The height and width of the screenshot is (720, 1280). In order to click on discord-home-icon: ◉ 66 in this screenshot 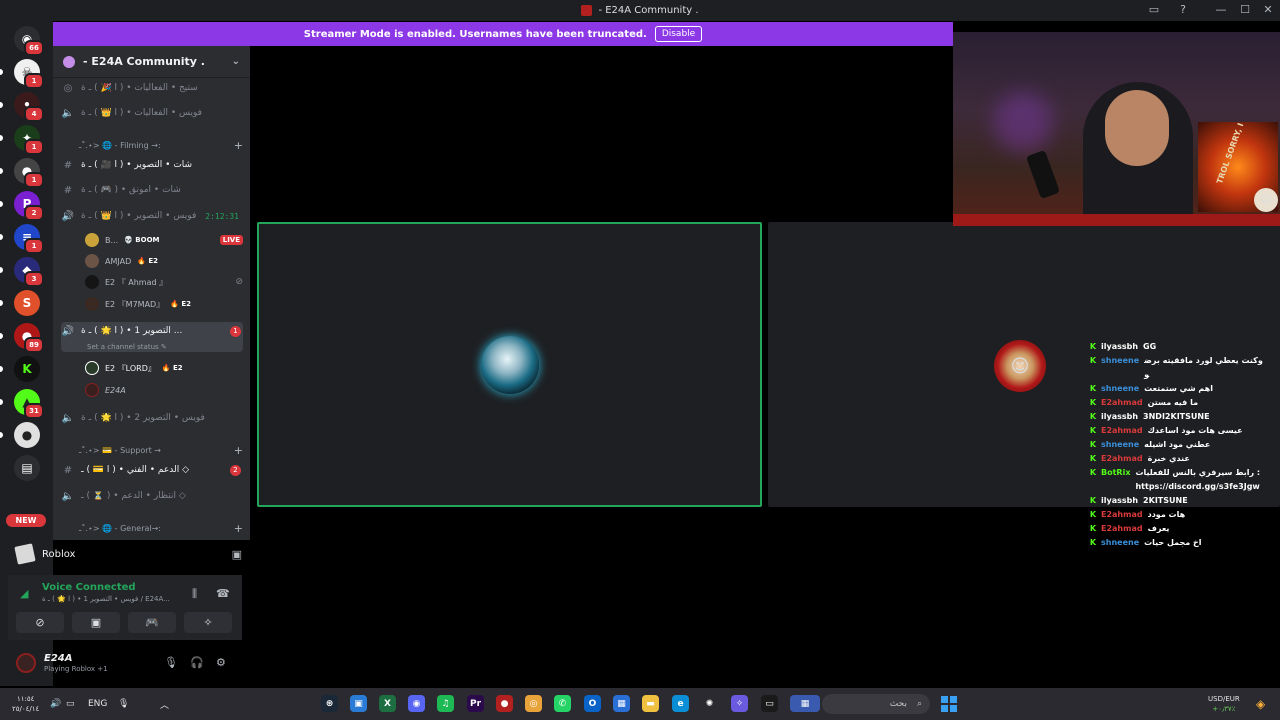, I will do `click(29, 41)`.